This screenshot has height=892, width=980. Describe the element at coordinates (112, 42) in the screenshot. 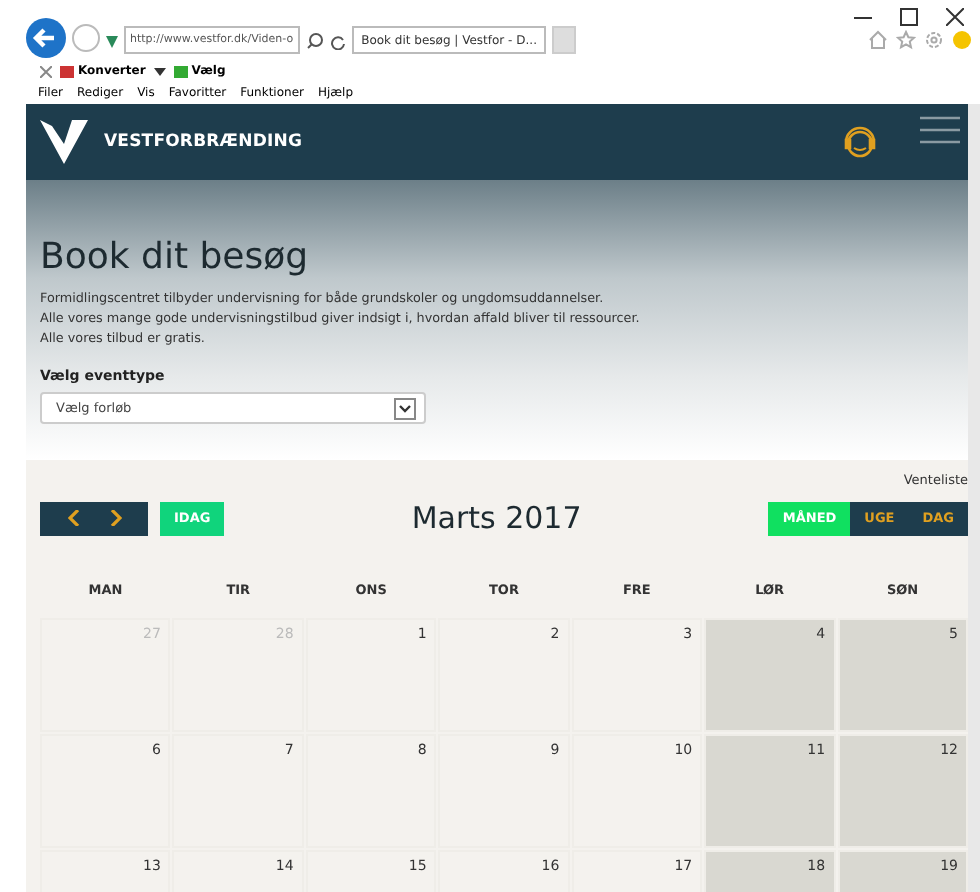

I see `site-logo-icon` at that location.